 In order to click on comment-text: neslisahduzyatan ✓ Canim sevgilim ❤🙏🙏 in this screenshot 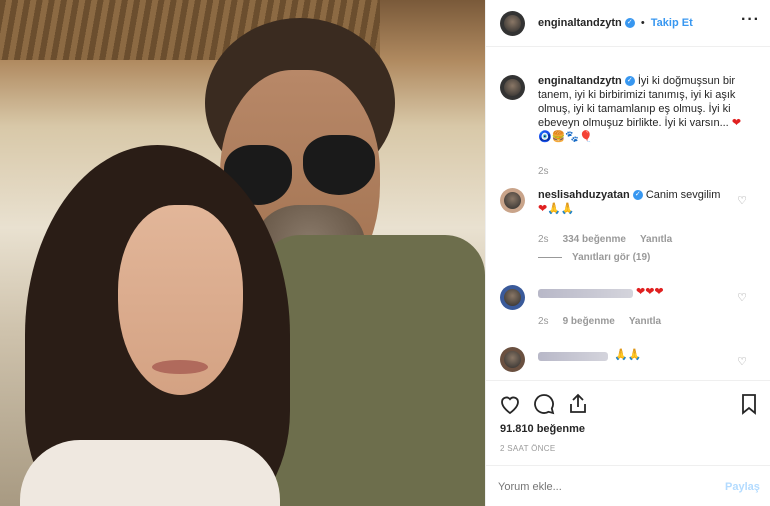, I will do `click(630, 202)`.